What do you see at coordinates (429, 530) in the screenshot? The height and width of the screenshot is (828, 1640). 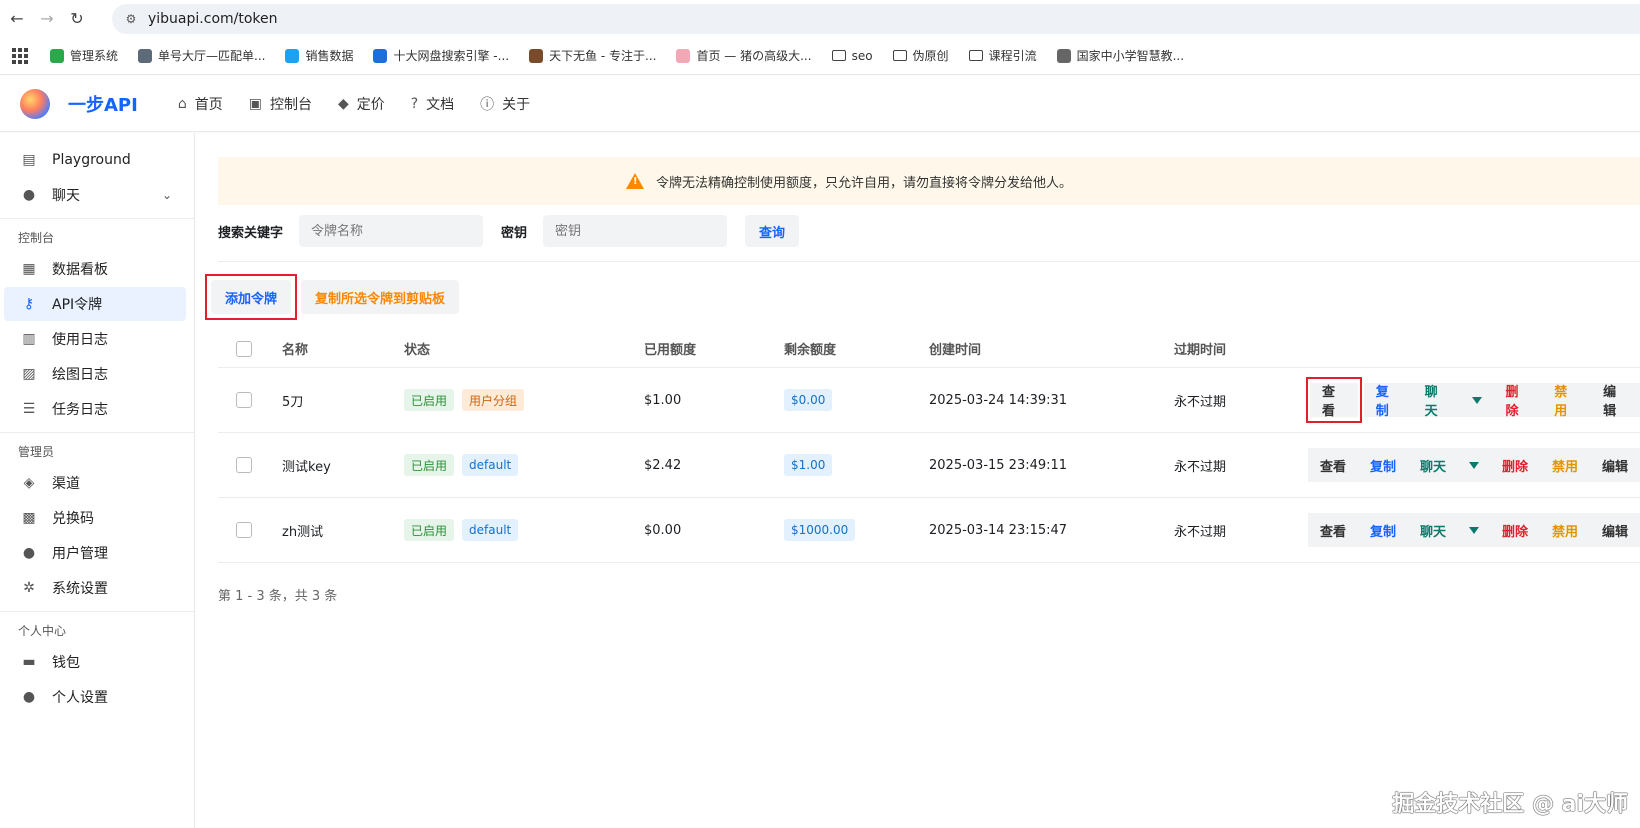 I see `status-badge: 已启用` at bounding box center [429, 530].